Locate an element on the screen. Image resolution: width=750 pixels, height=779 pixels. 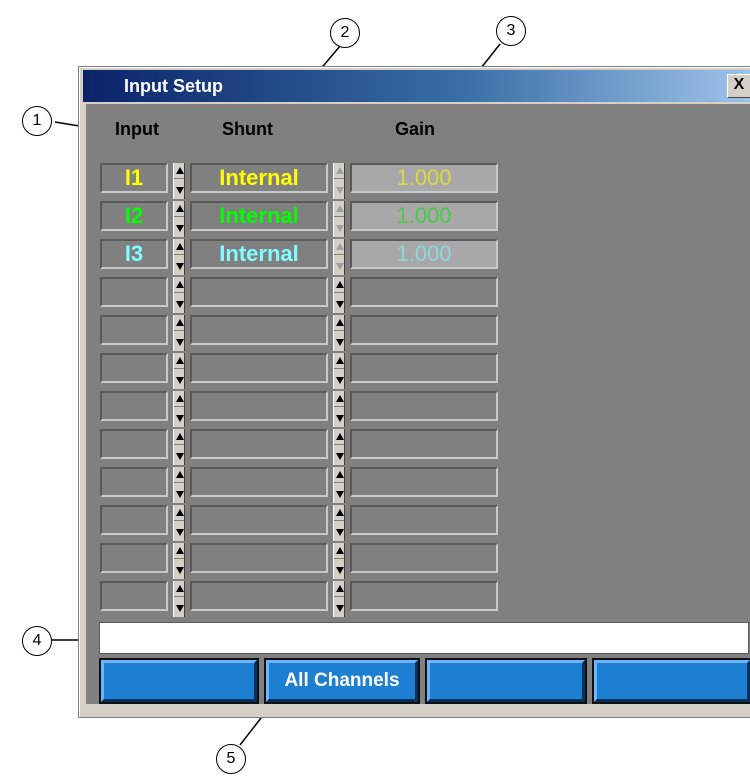
title-bar: Input Setup X is located at coordinates (416, 86).